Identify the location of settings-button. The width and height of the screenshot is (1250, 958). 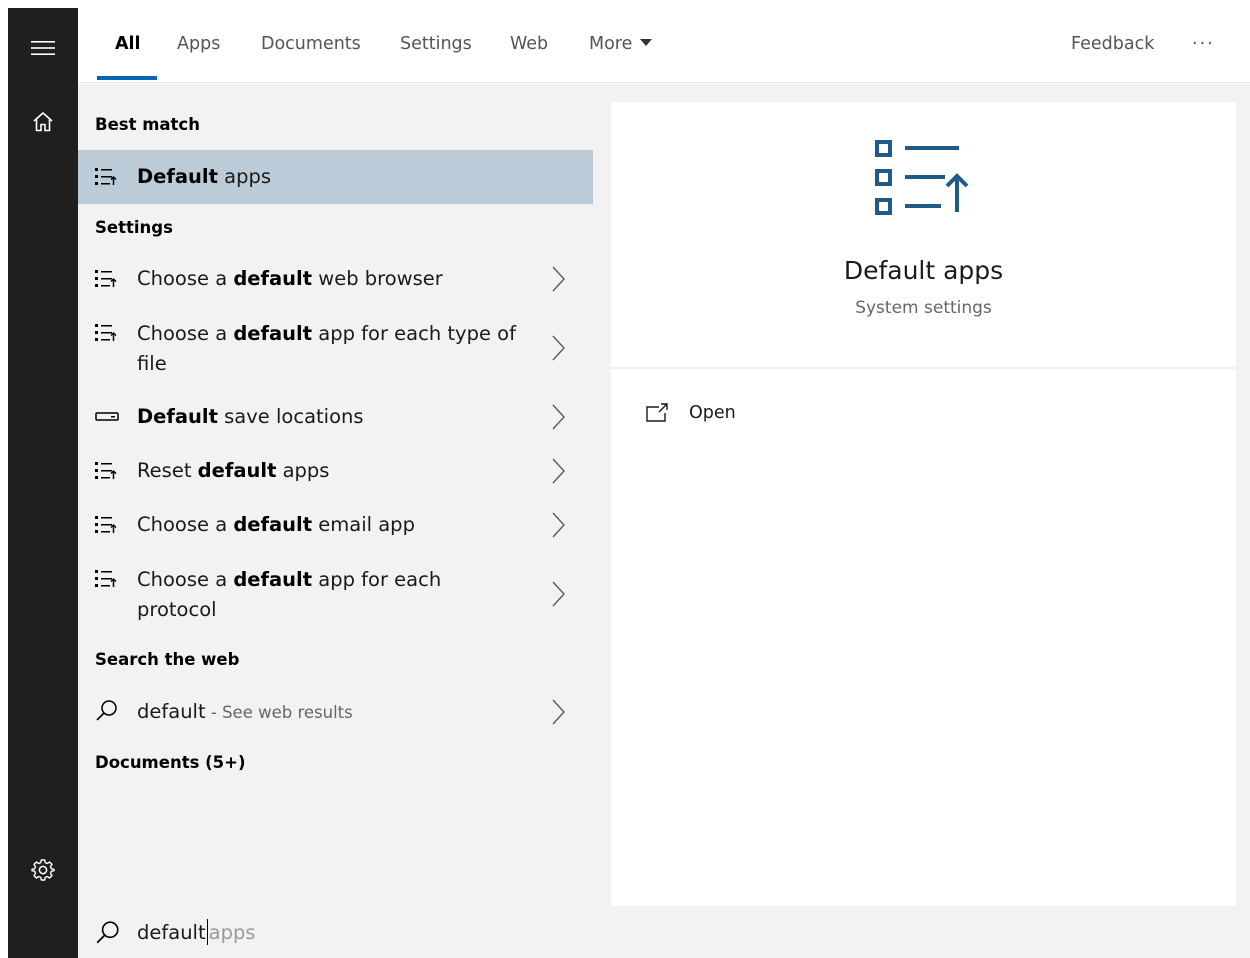
(43, 870).